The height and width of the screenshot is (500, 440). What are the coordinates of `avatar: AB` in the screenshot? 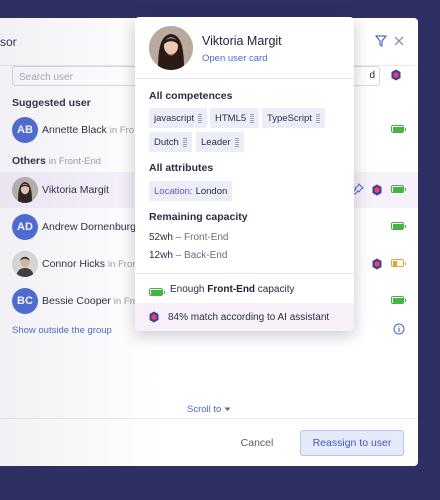 It's located at (25, 130).